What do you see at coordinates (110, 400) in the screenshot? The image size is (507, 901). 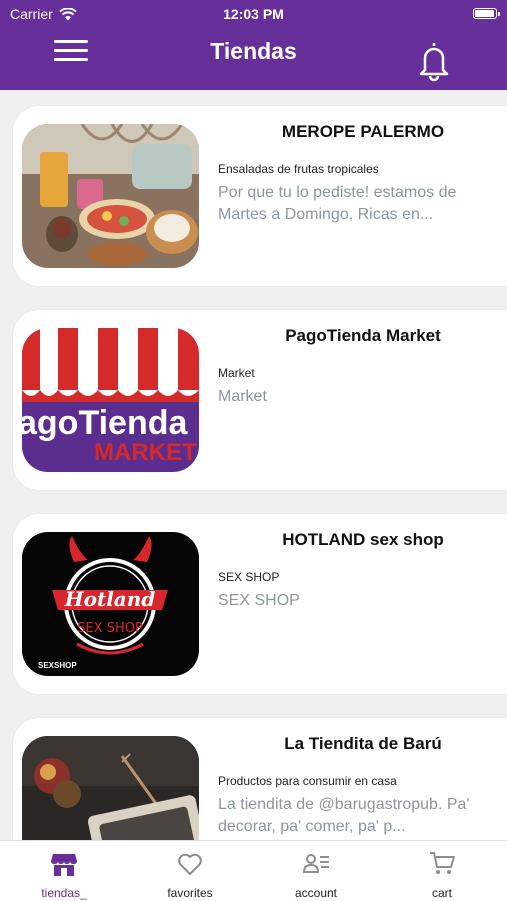 I see `store-image-pagotienda: agoTienda MARKET` at bounding box center [110, 400].